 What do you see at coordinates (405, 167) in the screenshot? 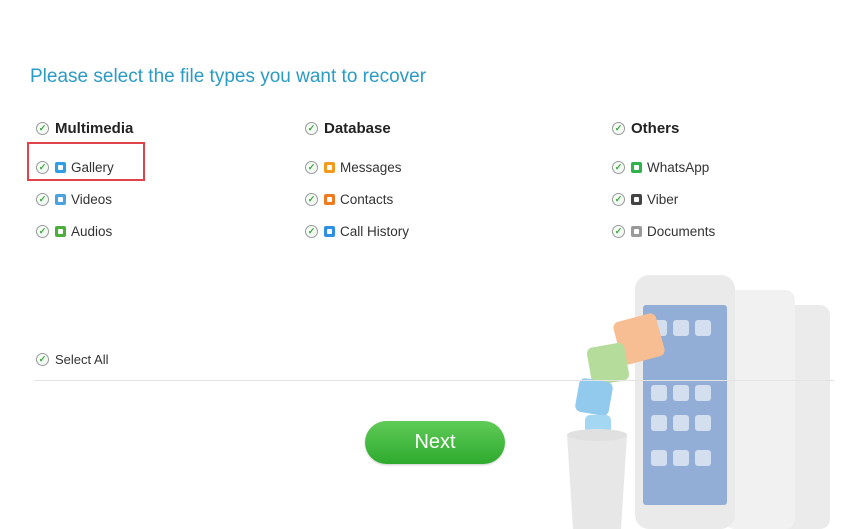
I see `item-messages: Messages` at bounding box center [405, 167].